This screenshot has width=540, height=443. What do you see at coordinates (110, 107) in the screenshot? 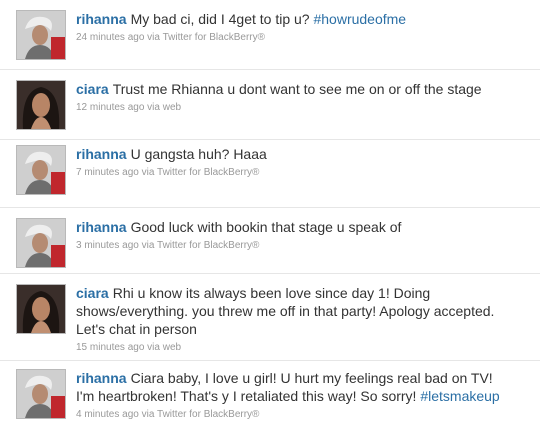
I see `timestamp-link: 12 minutes ago` at bounding box center [110, 107].